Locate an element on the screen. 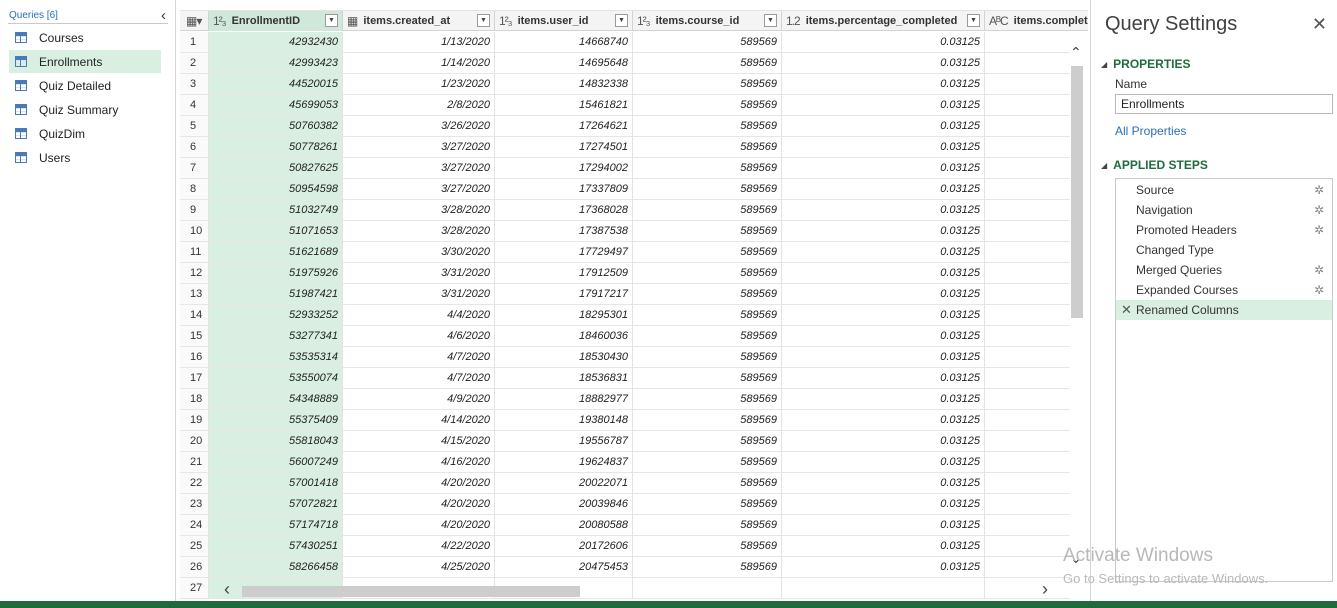  row-number: 19 is located at coordinates (194, 420).